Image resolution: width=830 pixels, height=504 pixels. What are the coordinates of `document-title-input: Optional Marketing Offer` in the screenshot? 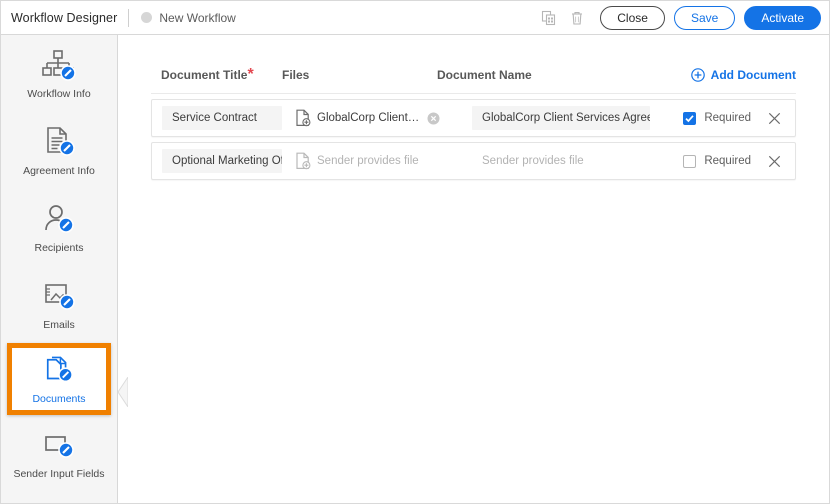 It's located at (222, 161).